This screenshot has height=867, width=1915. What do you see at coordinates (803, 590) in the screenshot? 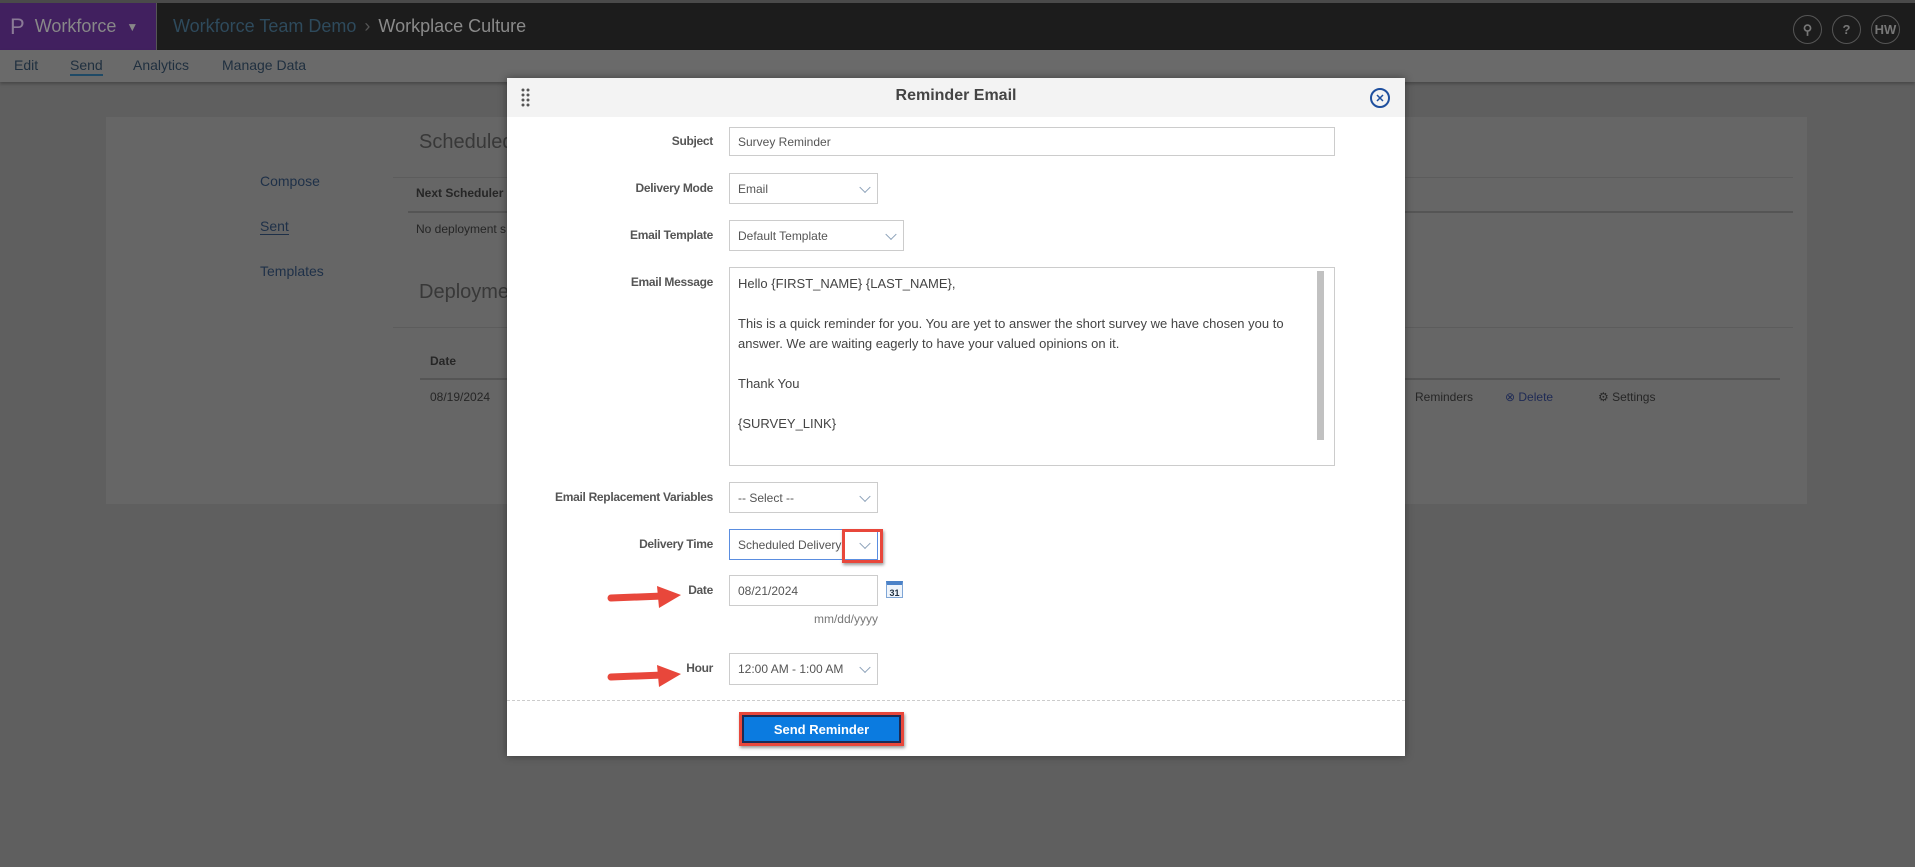
I see `date-input: 08/21/2024` at bounding box center [803, 590].